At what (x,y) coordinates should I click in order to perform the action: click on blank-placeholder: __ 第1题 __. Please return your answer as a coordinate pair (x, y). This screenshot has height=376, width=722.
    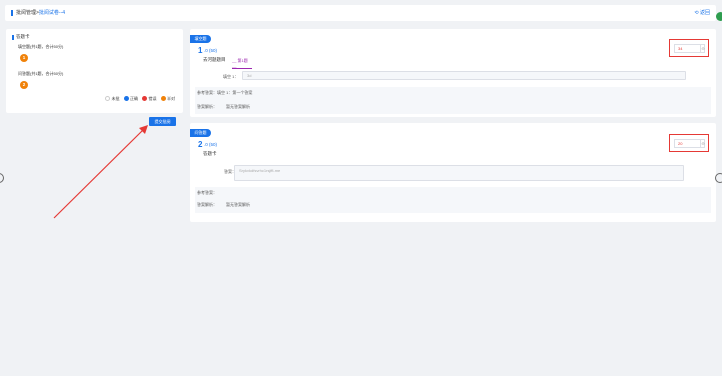
    Looking at the image, I should click on (242, 63).